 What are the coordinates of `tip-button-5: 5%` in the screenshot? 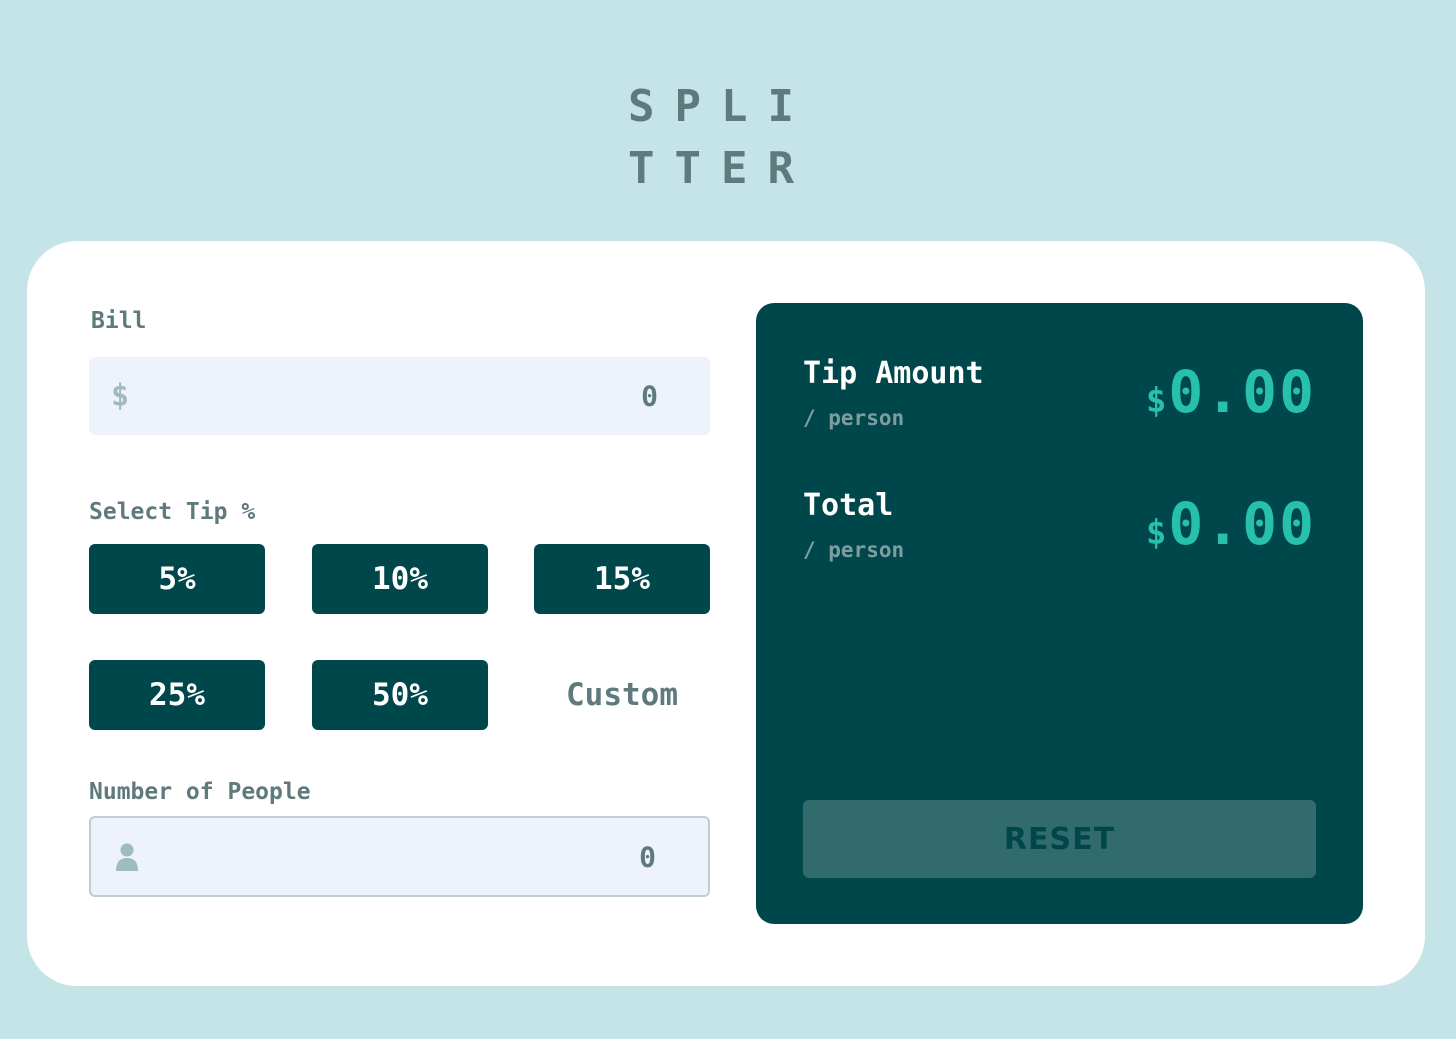 It's located at (177, 579).